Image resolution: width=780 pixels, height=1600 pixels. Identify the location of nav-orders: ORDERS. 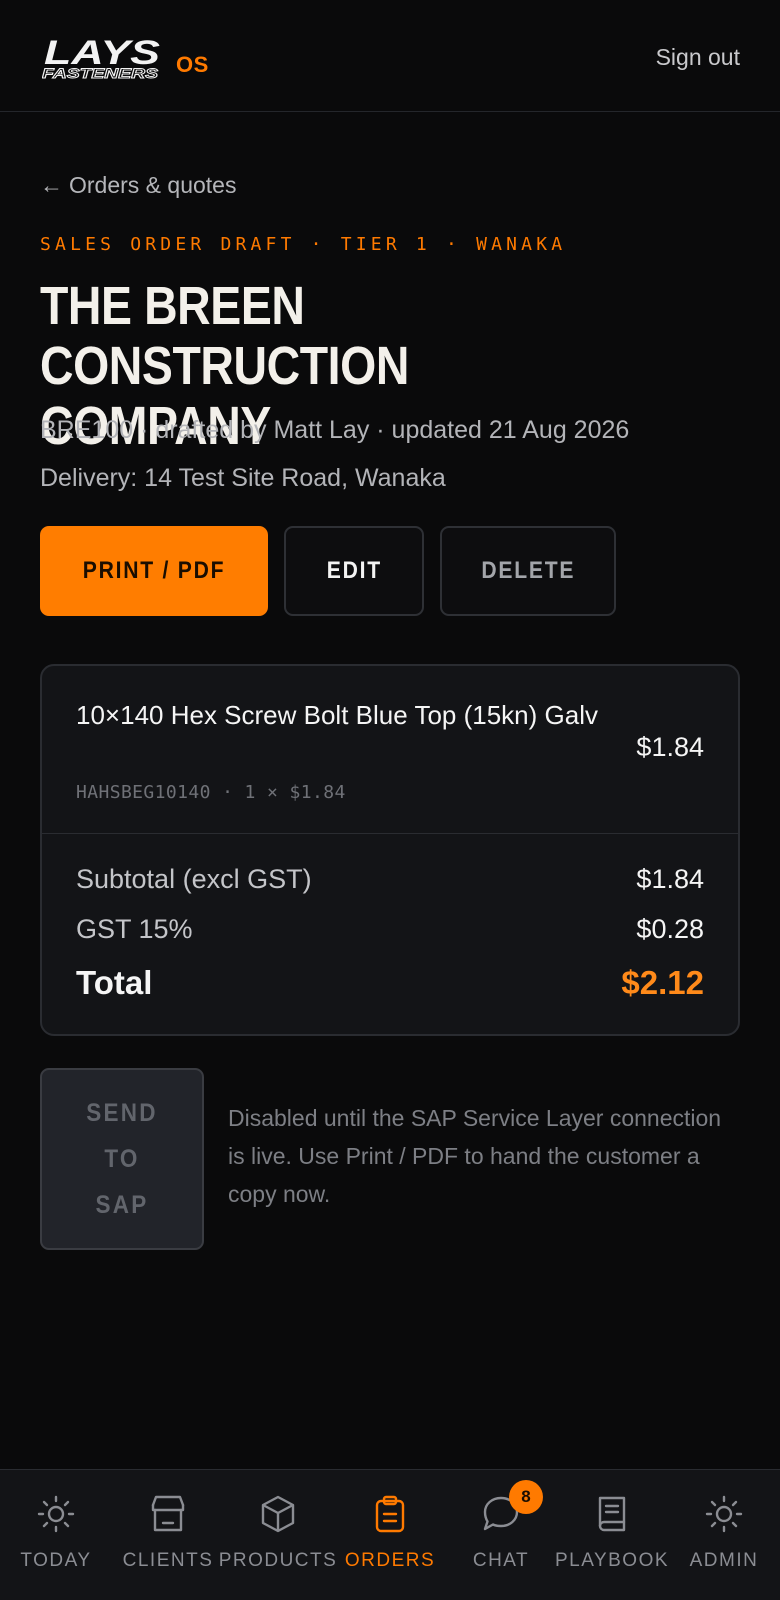
(390, 1535).